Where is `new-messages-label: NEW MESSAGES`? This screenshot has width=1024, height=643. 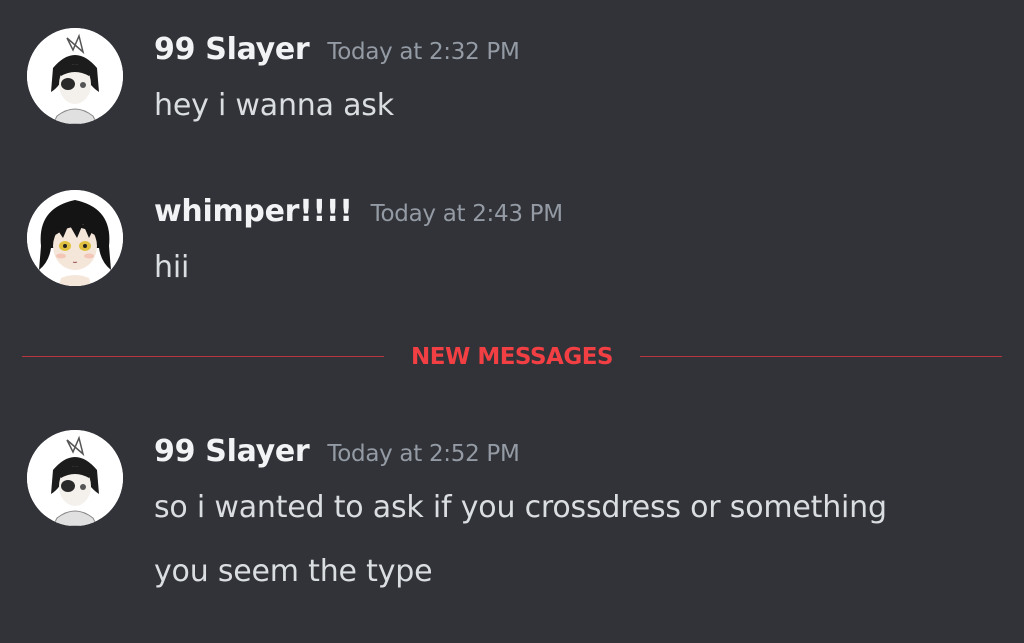 new-messages-label: NEW MESSAGES is located at coordinates (512, 357).